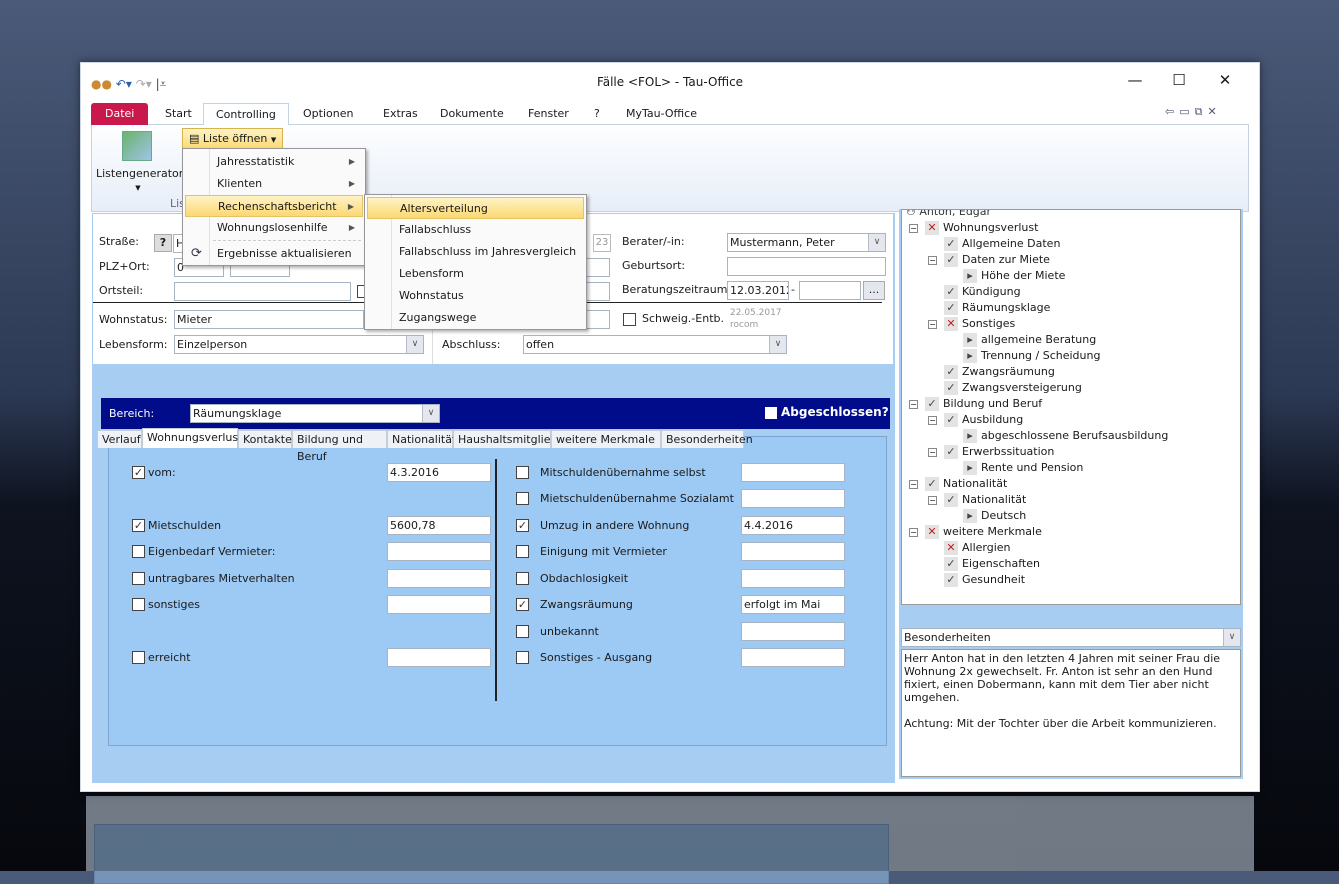  I want to click on submenu-item-wohnstatus: Wohnstatus, so click(475, 296).